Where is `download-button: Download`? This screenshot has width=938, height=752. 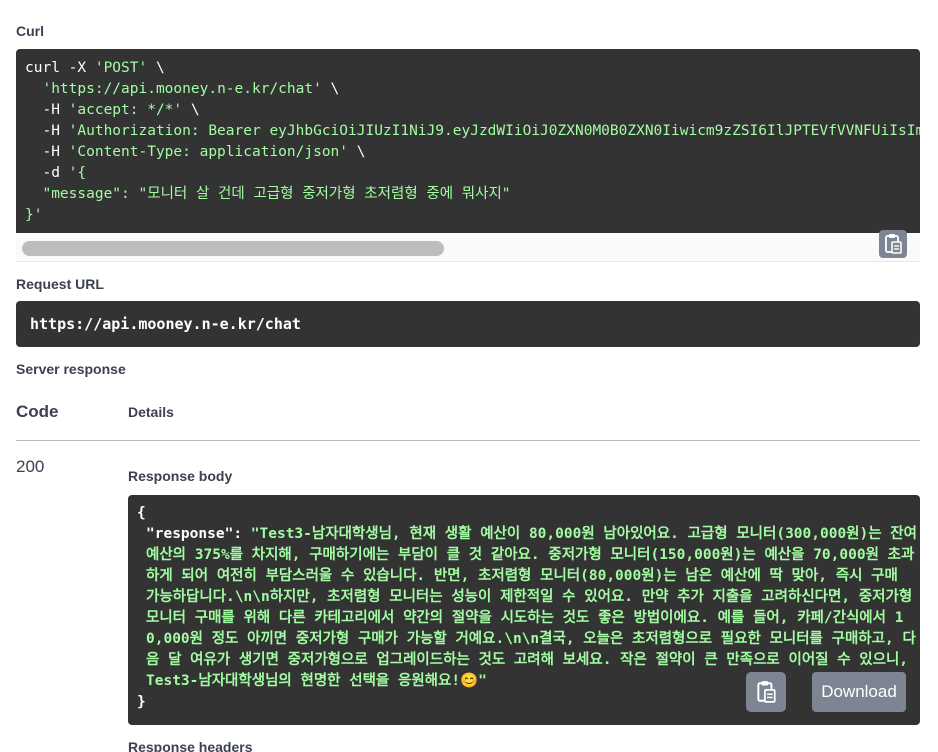 download-button: Download is located at coordinates (859, 692).